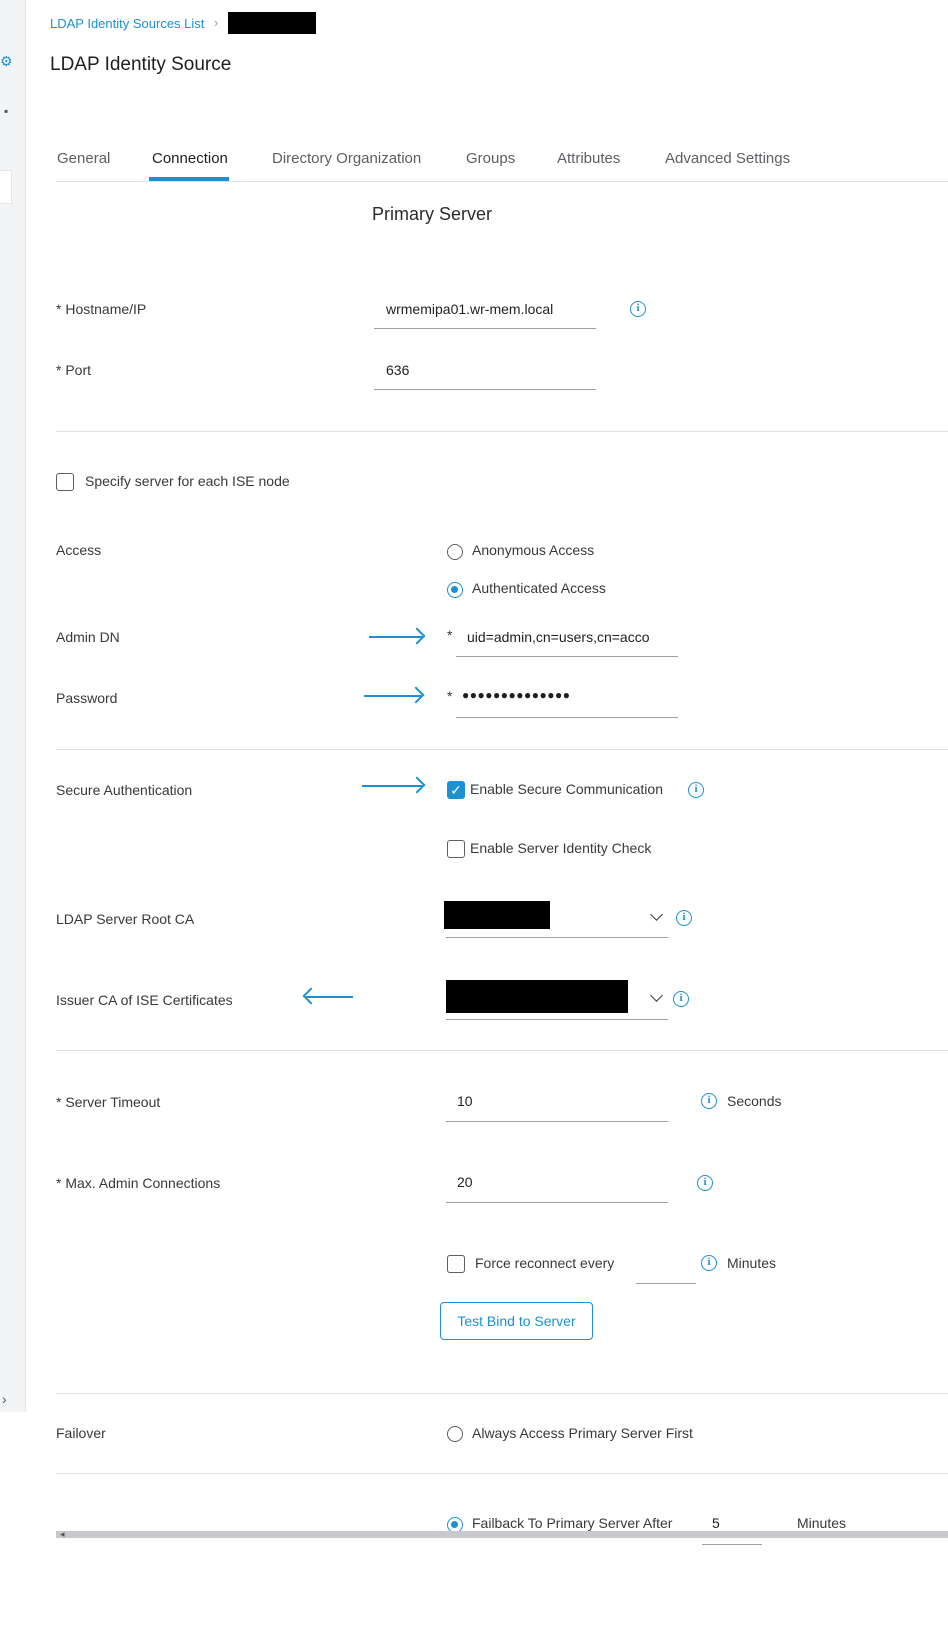  Describe the element at coordinates (666, 1283) in the screenshot. I see `force-reconnect-input-underline` at that location.